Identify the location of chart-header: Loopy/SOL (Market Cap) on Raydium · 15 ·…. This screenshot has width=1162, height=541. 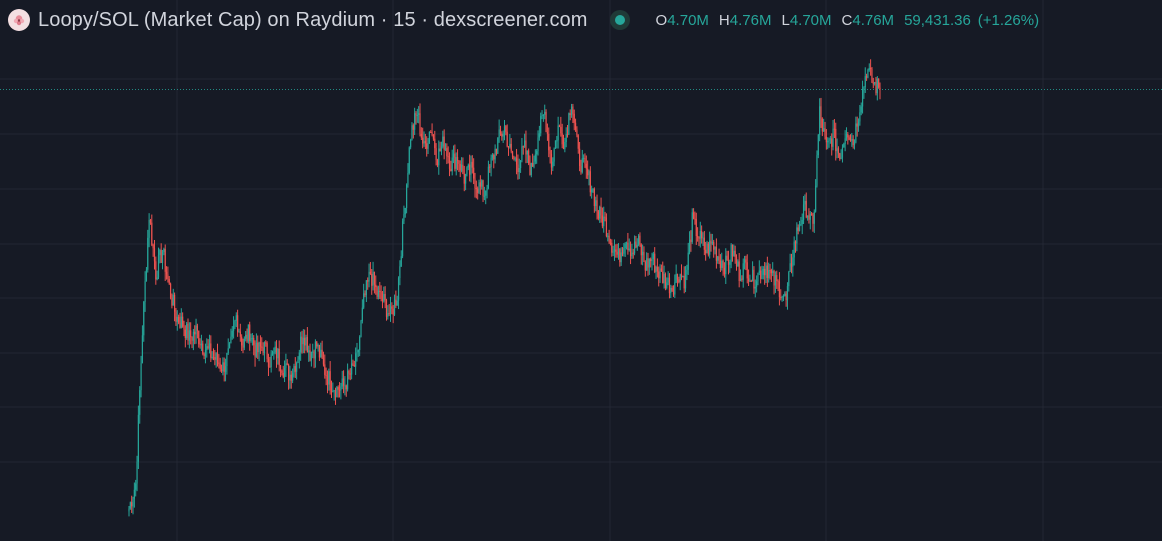
(581, 20).